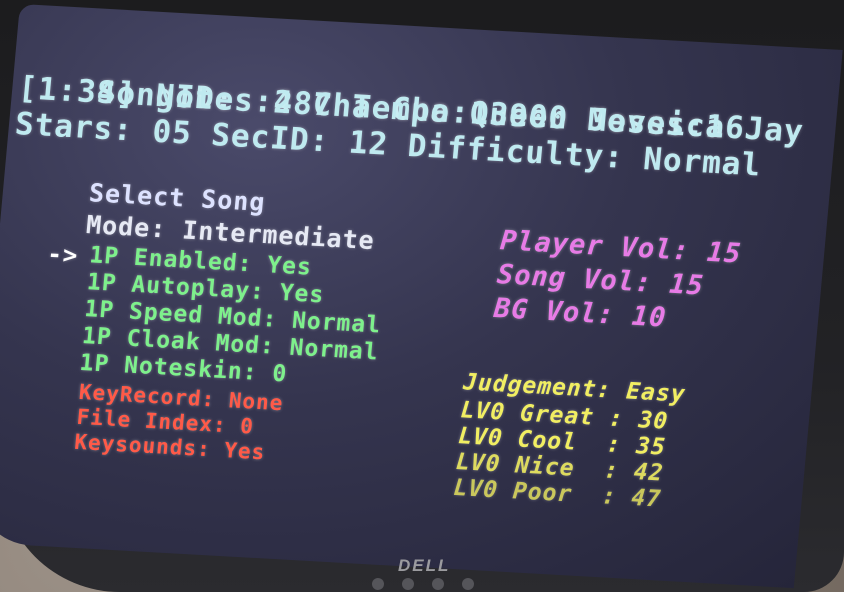 Image resolution: width=844 pixels, height=592 pixels. What do you see at coordinates (424, 565) in the screenshot?
I see `dell-logo: DELL` at bounding box center [424, 565].